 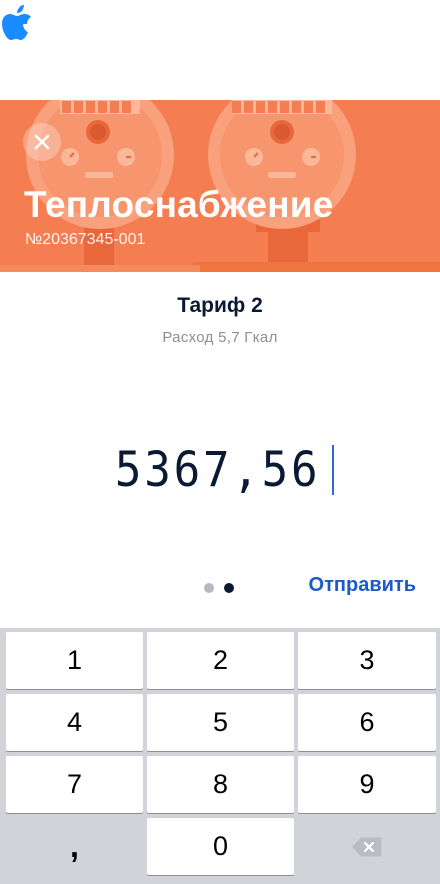 I want to click on status-area, so click(x=220, y=50).